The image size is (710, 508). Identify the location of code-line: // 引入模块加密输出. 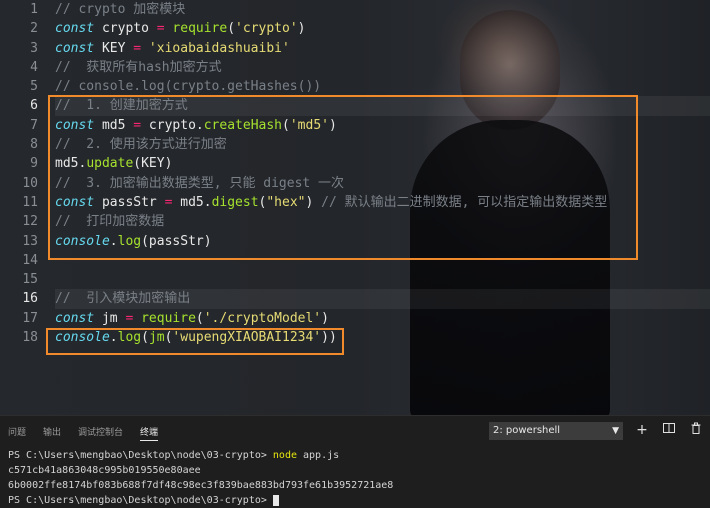
(382, 299).